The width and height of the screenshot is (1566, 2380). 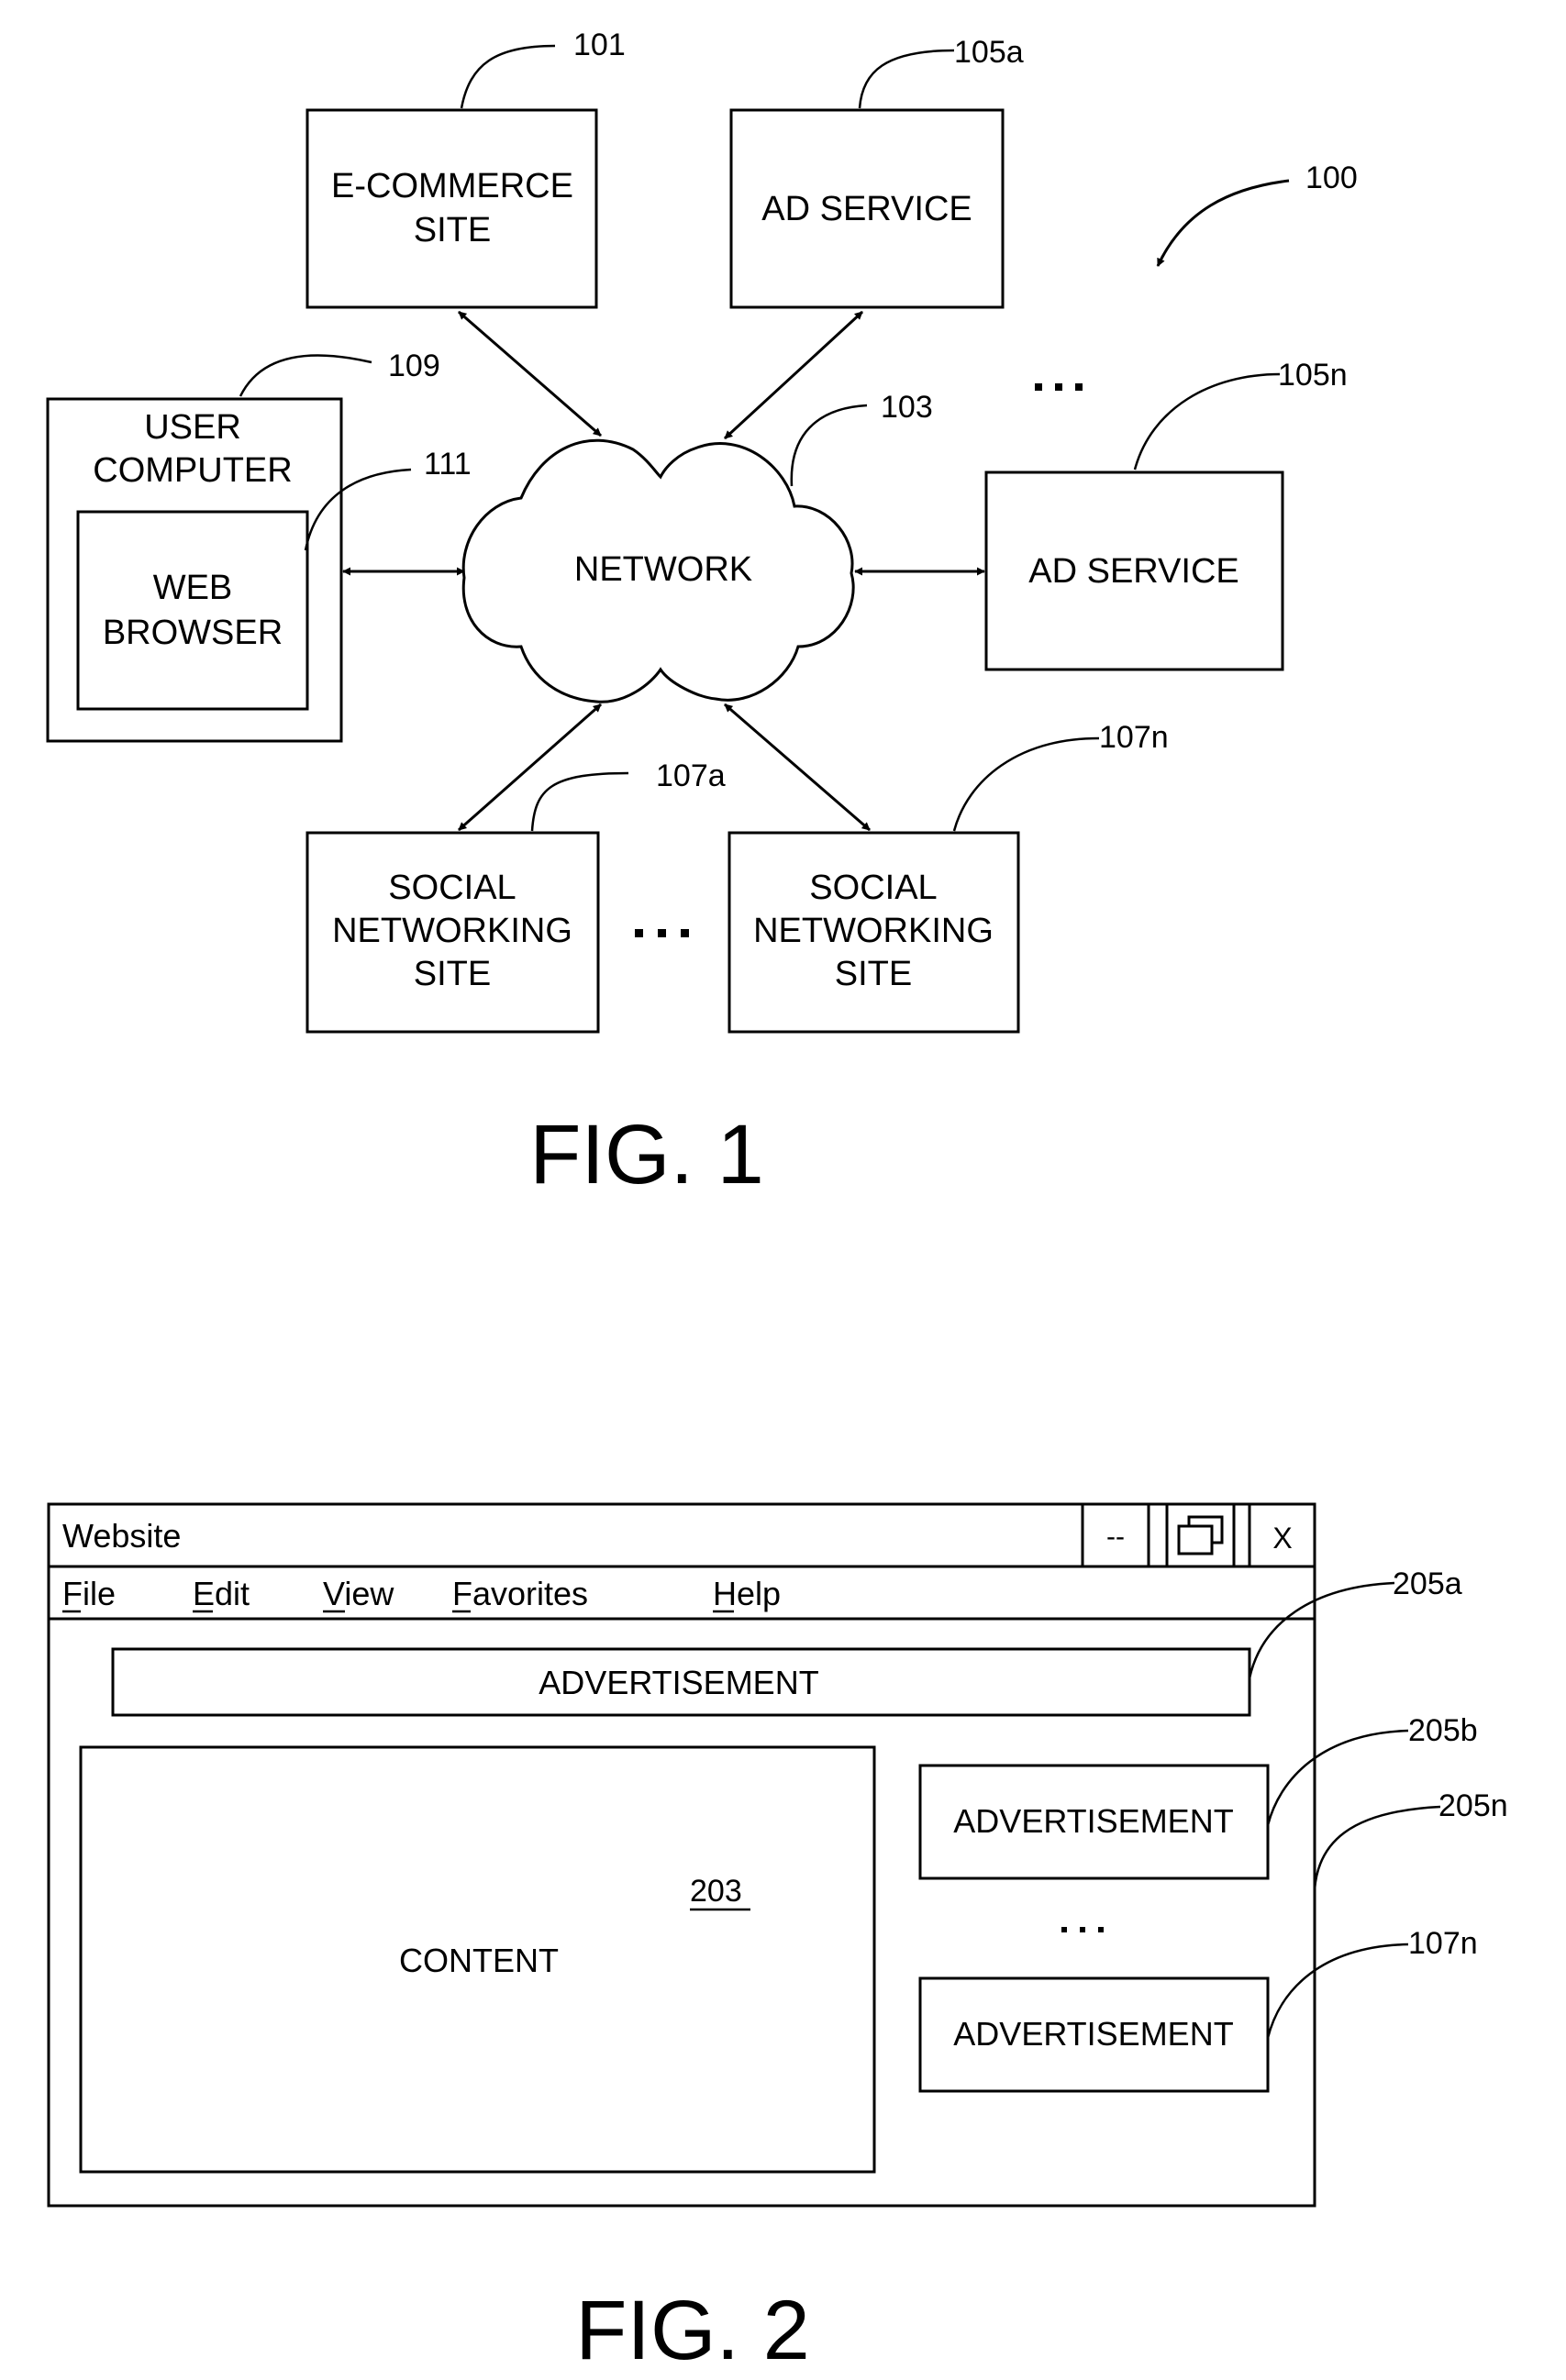 I want to click on web-browser-label-line1: WEB, so click(x=193, y=588).